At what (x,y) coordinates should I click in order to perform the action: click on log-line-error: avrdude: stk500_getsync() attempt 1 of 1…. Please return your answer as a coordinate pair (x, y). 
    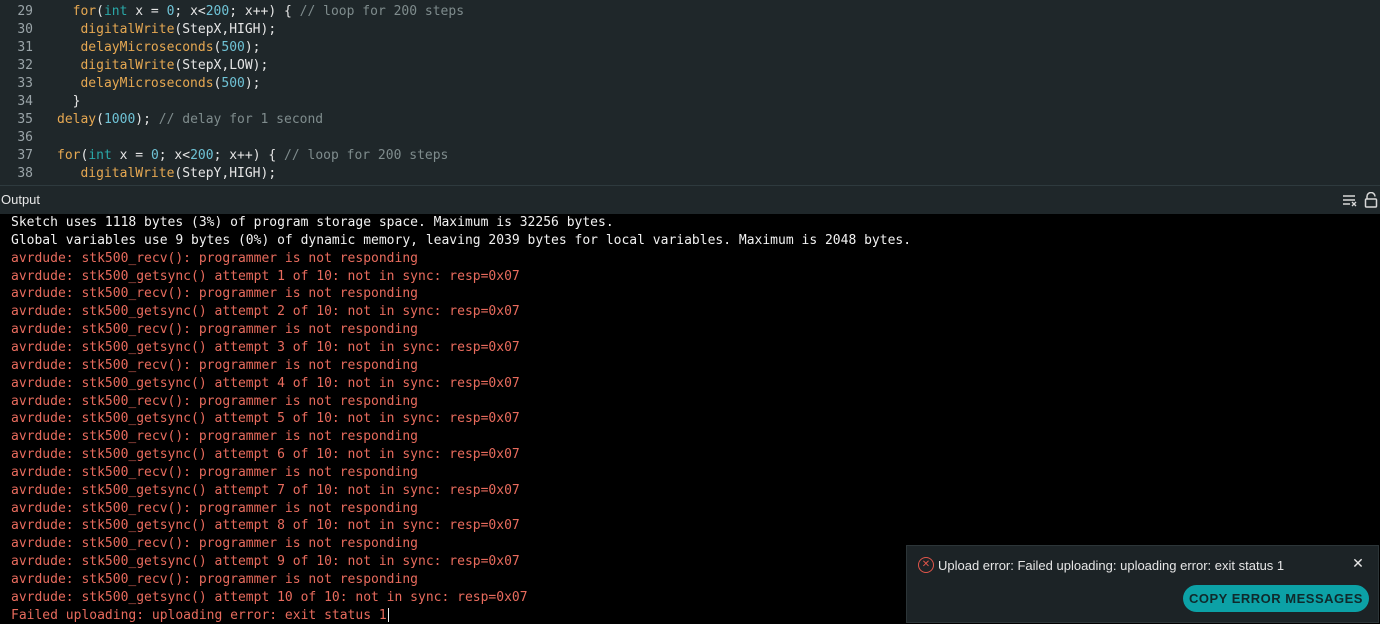
    Looking at the image, I should click on (265, 277).